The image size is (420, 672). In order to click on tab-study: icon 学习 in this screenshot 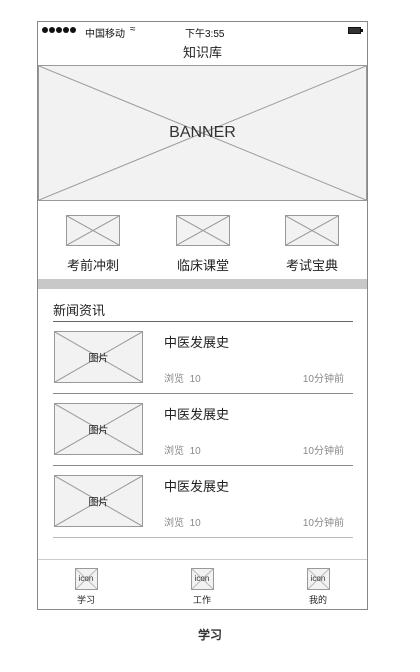, I will do `click(86, 587)`.